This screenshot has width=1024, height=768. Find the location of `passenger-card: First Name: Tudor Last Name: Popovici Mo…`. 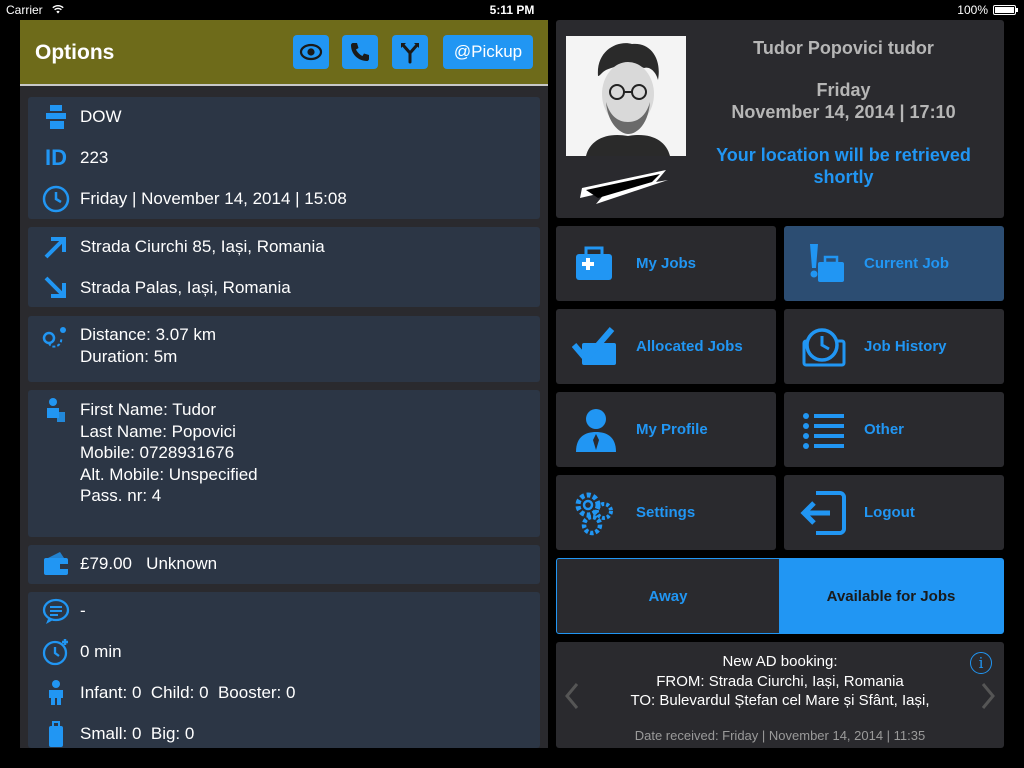

passenger-card: First Name: Tudor Last Name: Popovici Mo… is located at coordinates (284, 463).